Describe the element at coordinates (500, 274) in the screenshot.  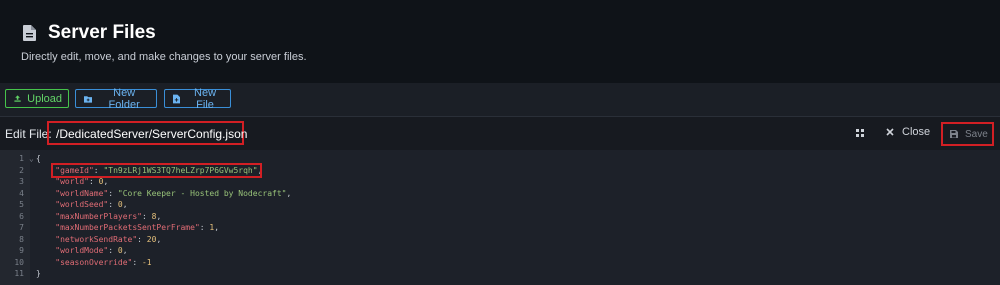
I see `code-line: 11}` at that location.